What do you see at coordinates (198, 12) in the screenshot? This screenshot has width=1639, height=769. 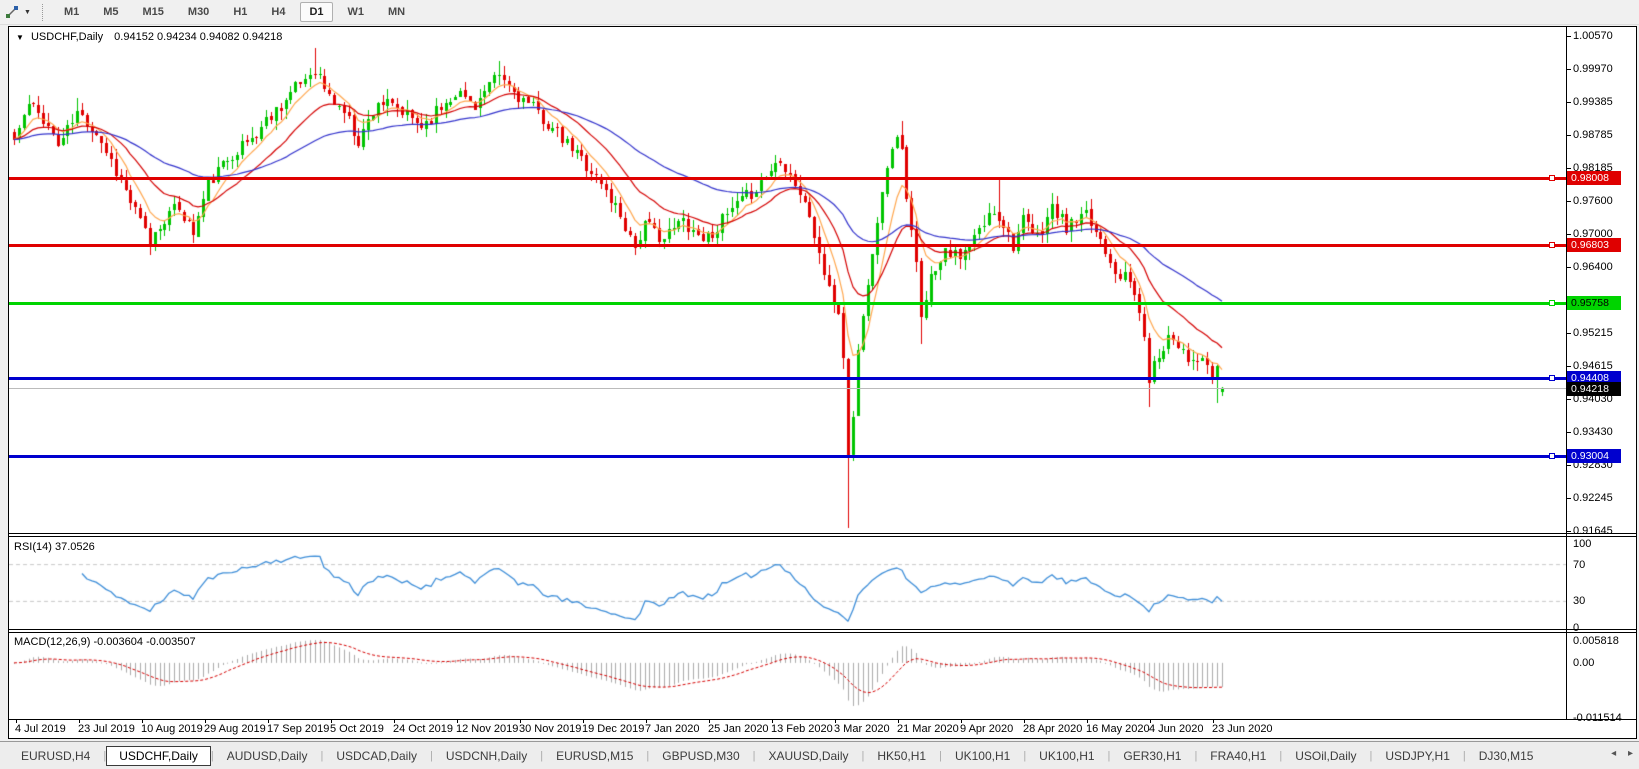 I see `timeframe-button-m30: M30` at bounding box center [198, 12].